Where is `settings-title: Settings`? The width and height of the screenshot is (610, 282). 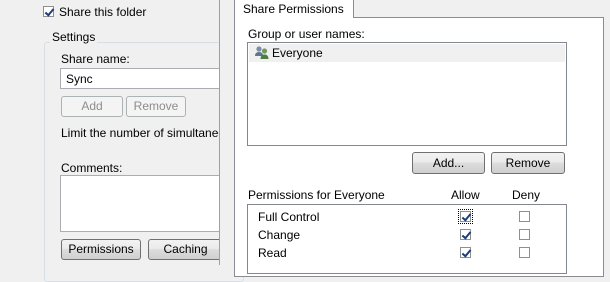
settings-title: Settings is located at coordinates (74, 37).